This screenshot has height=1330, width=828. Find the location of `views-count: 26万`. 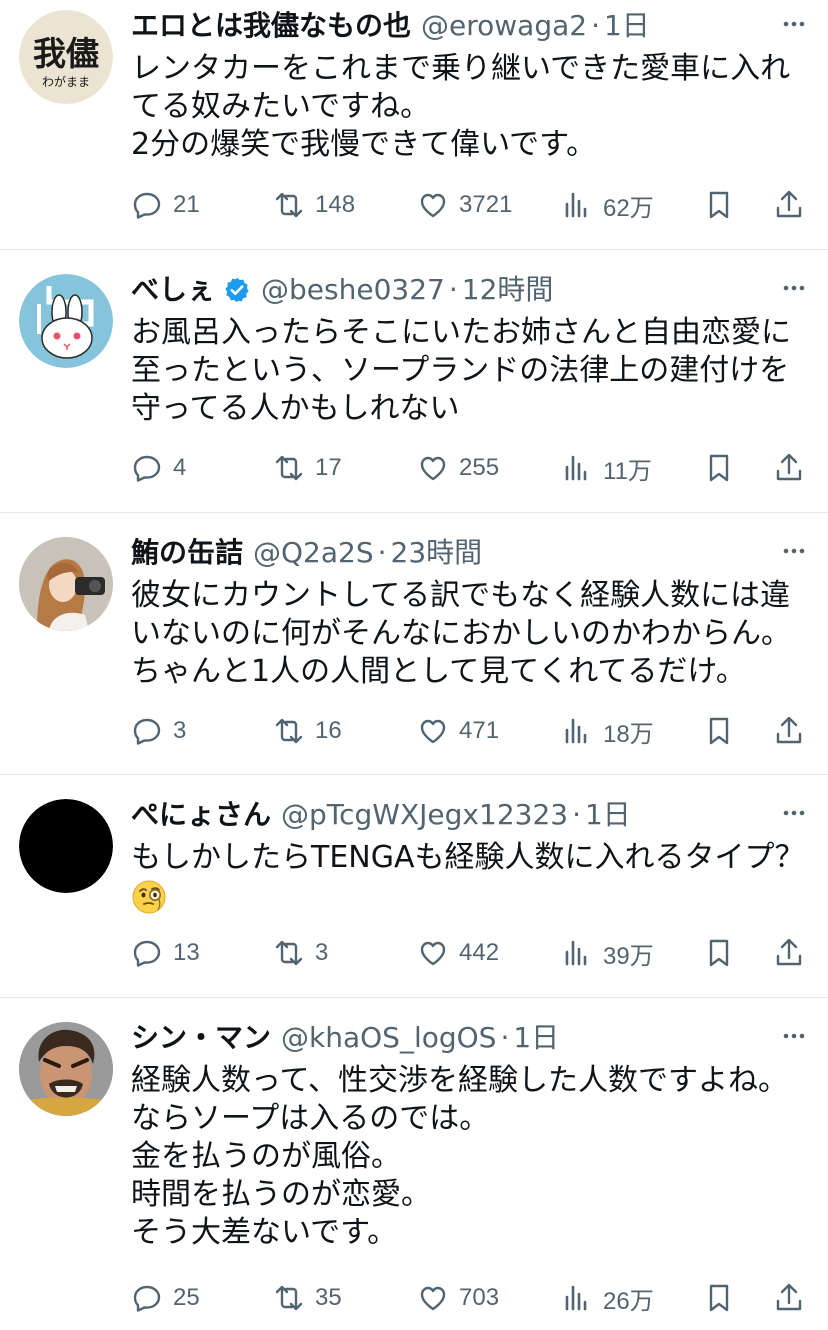

views-count: 26万 is located at coordinates (628, 1301).